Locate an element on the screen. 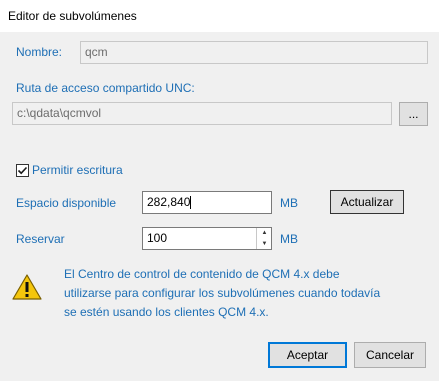 Image resolution: width=439 pixels, height=381 pixels. available-space-value: 282,840 is located at coordinates (169, 202).